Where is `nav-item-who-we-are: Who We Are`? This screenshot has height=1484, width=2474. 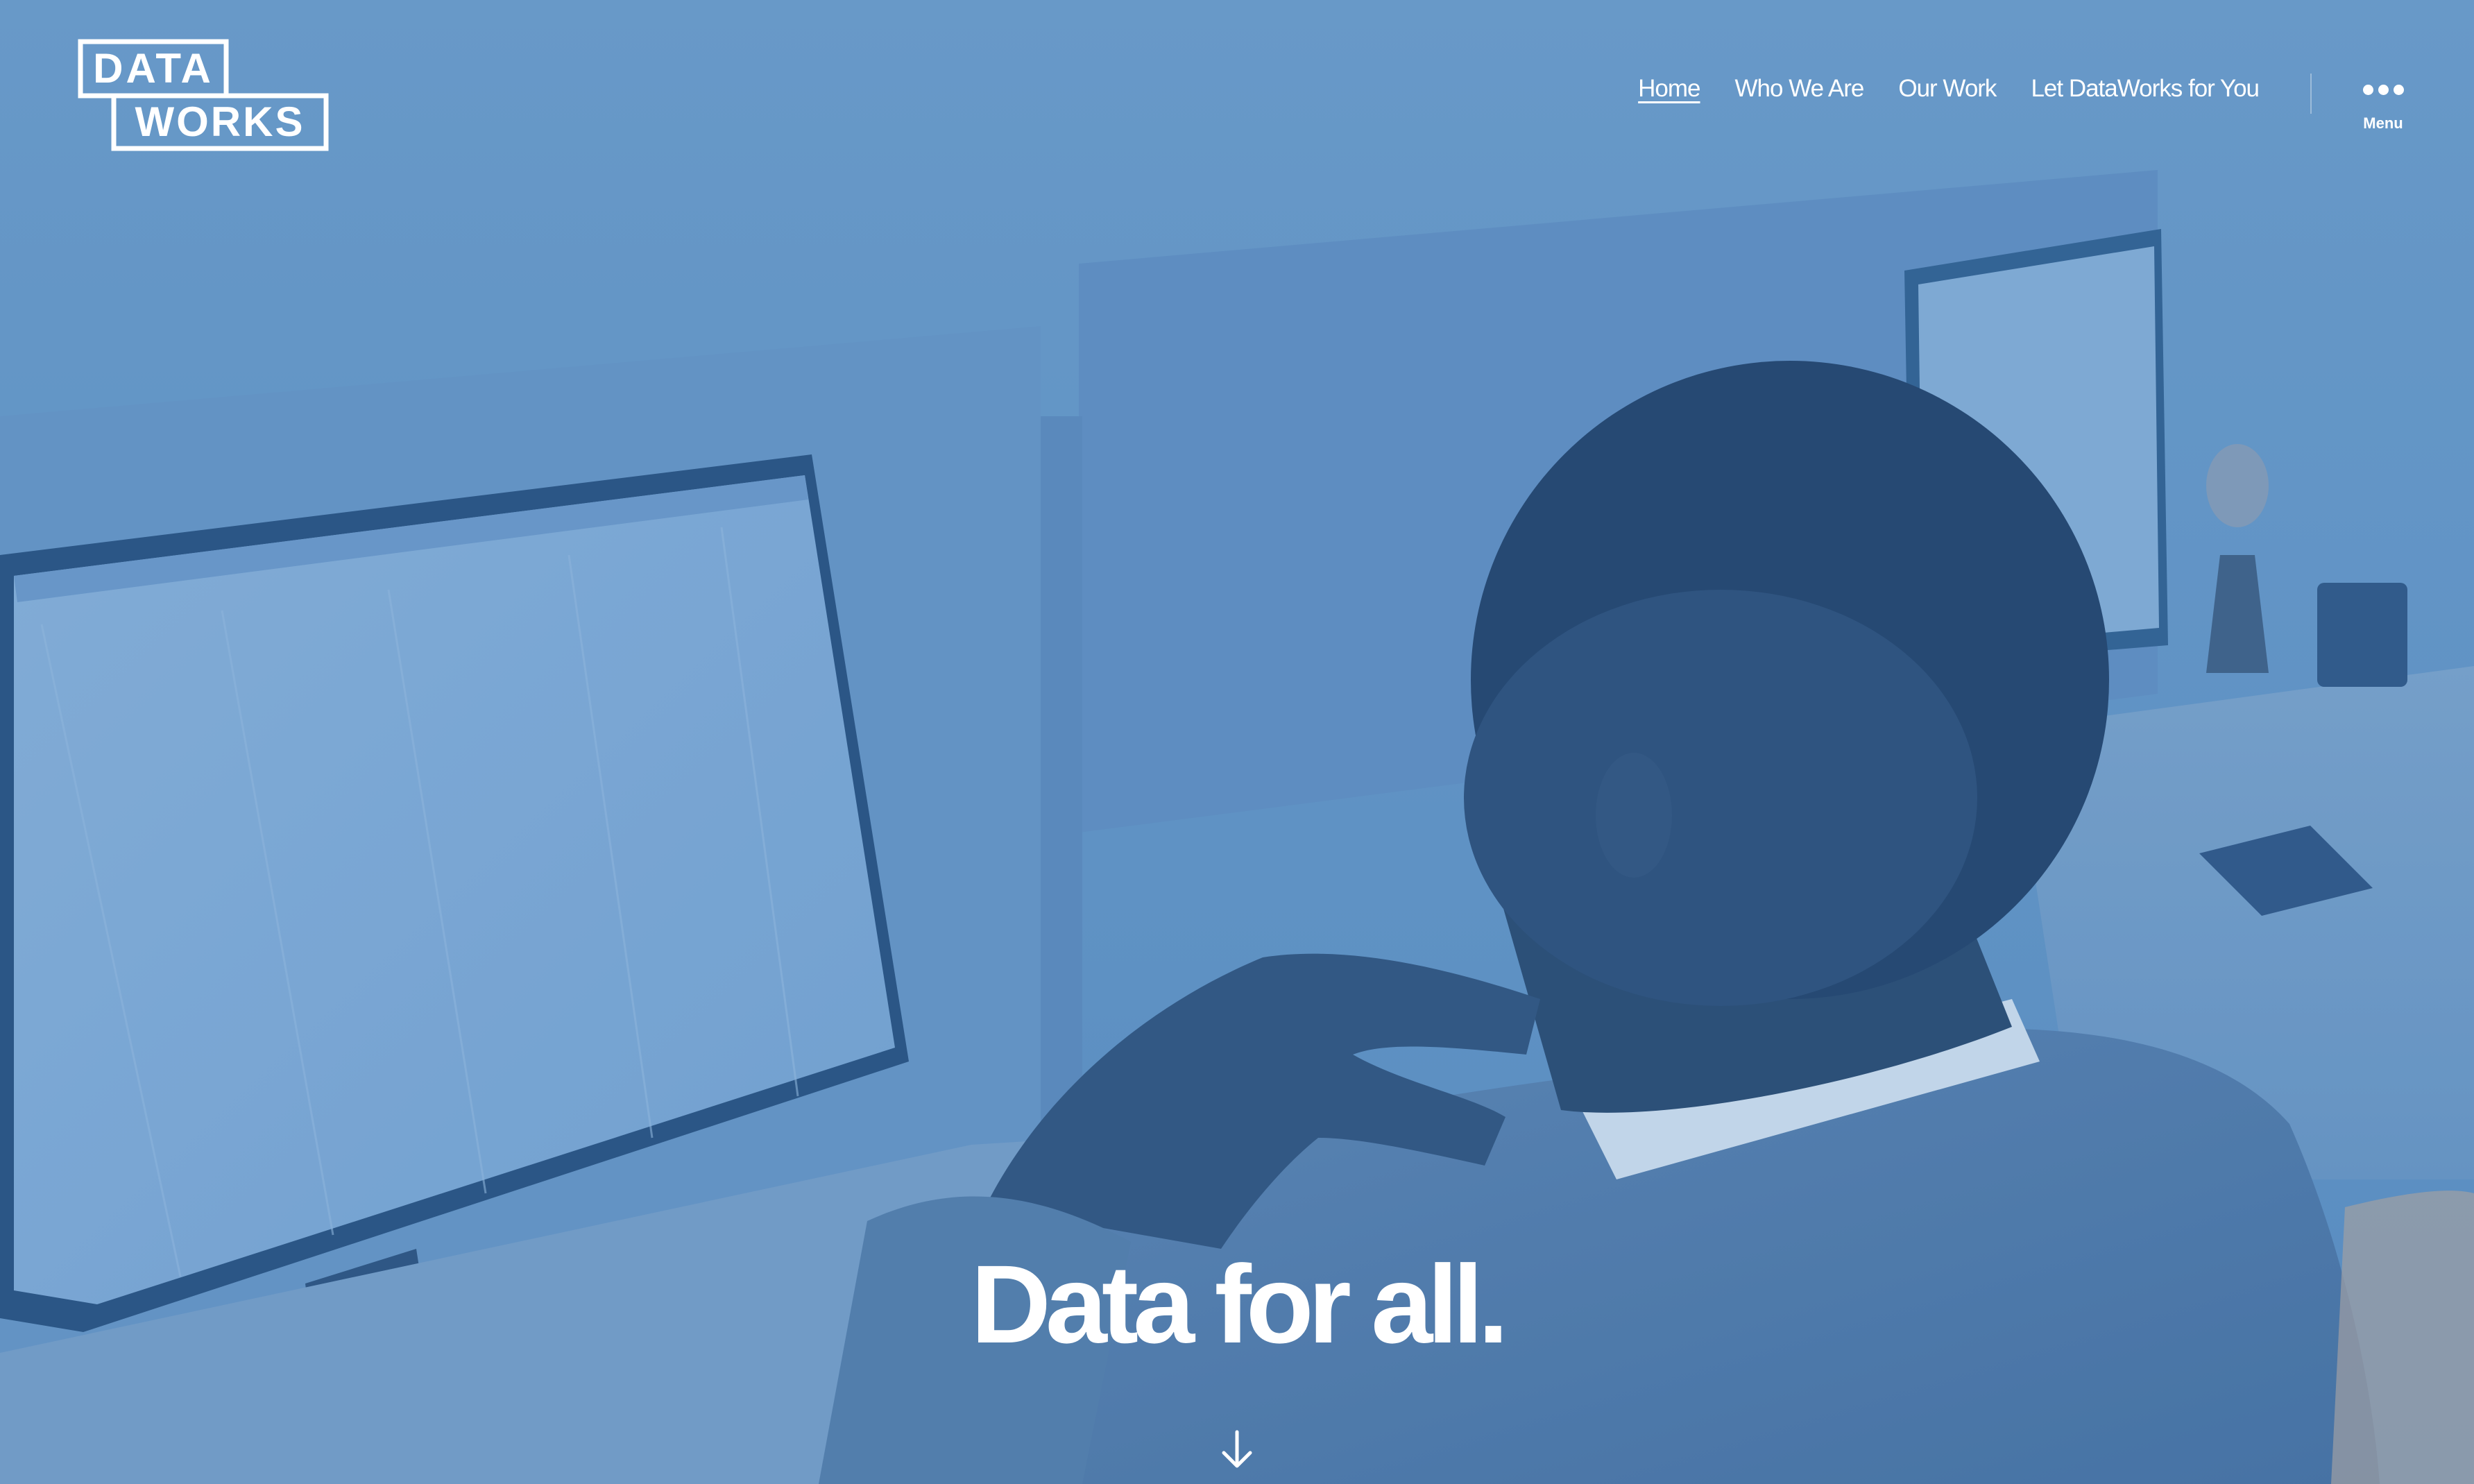 nav-item-who-we-are: Who We Are is located at coordinates (1800, 89).